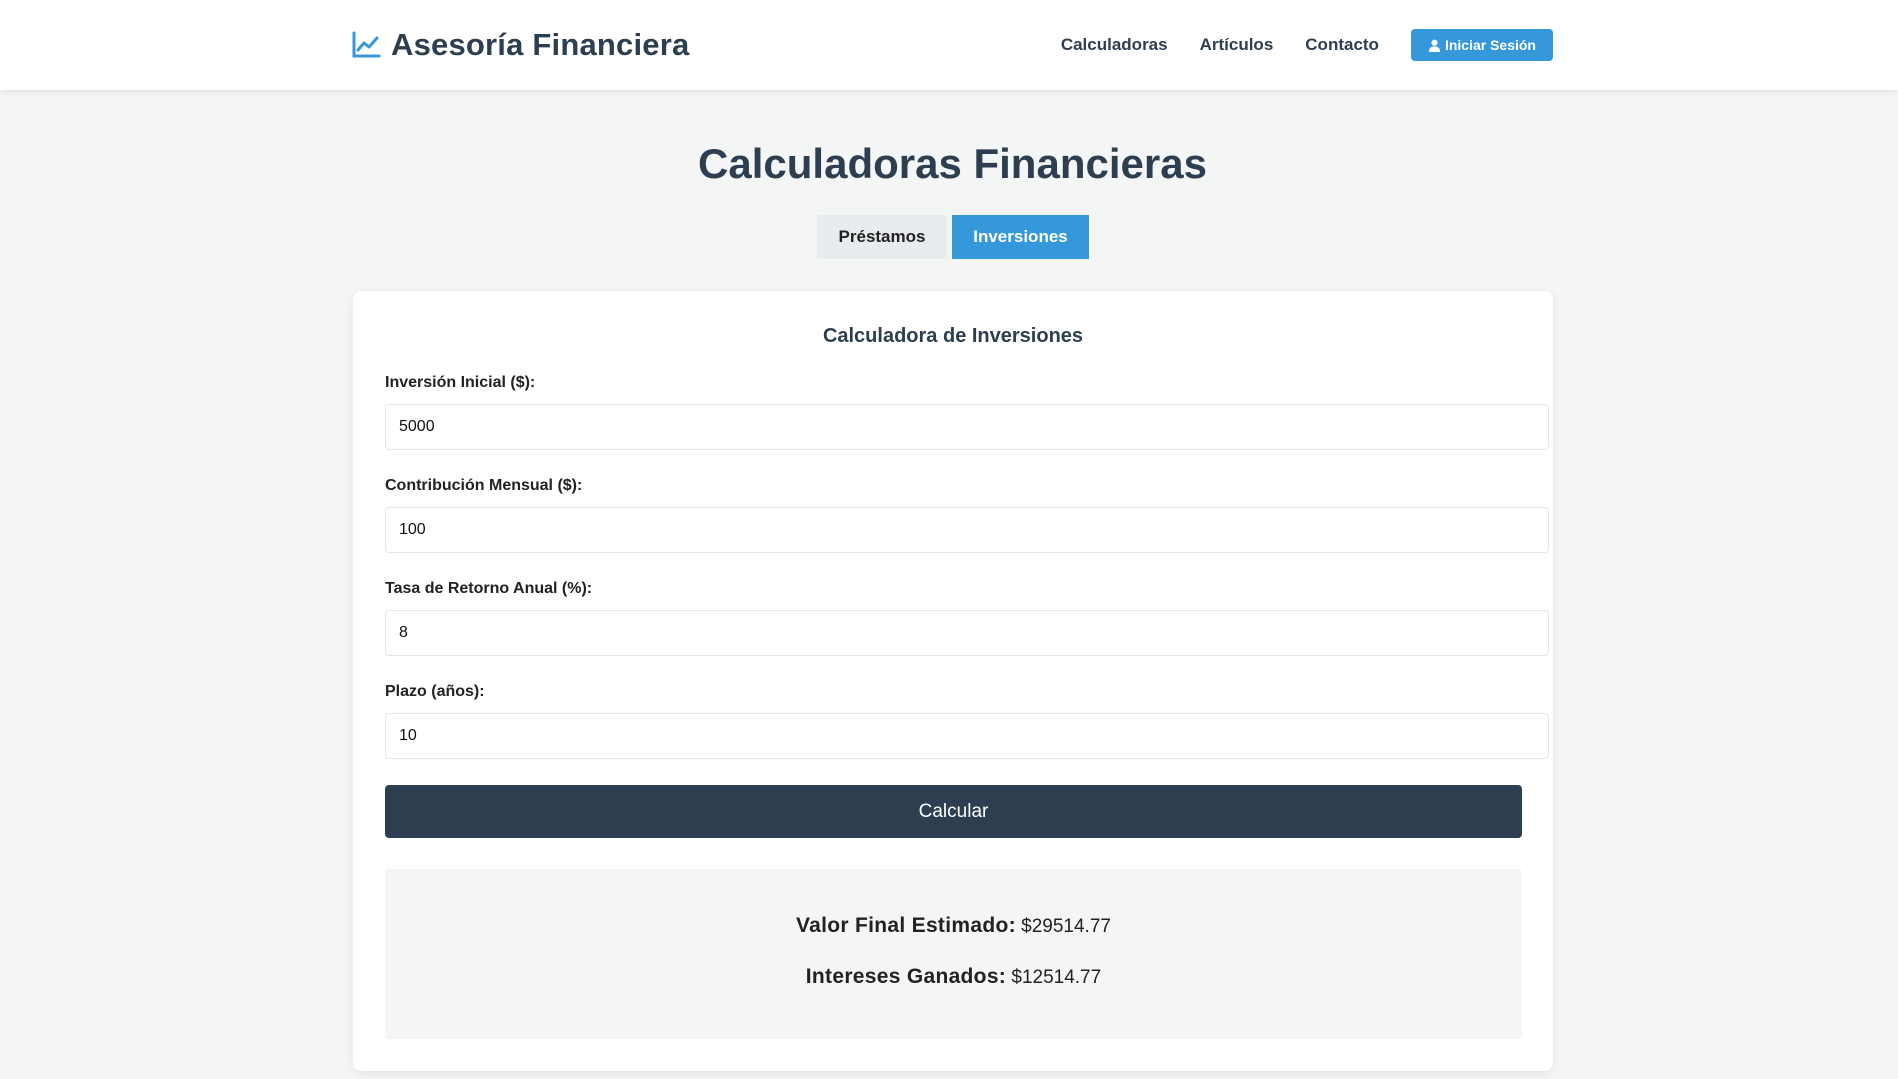  I want to click on login-button: Iniciar Sesión, so click(1481, 45).